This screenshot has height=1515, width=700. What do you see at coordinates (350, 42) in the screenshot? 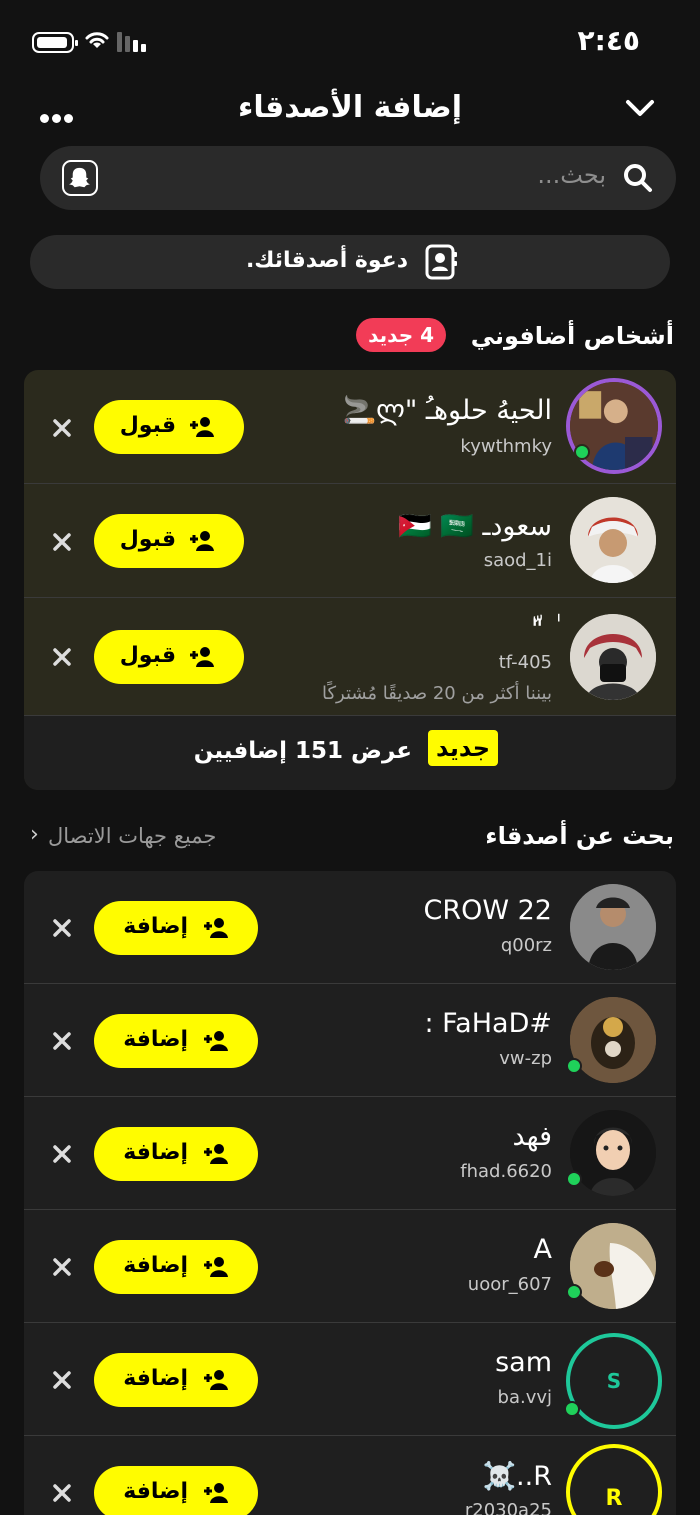
I see `status-bar: ٢:٤٥` at bounding box center [350, 42].